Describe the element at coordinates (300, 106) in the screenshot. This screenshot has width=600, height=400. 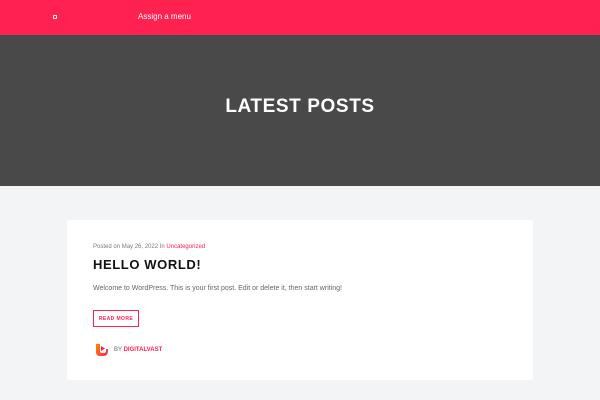
I see `page-title: LATEST POSTS` at that location.